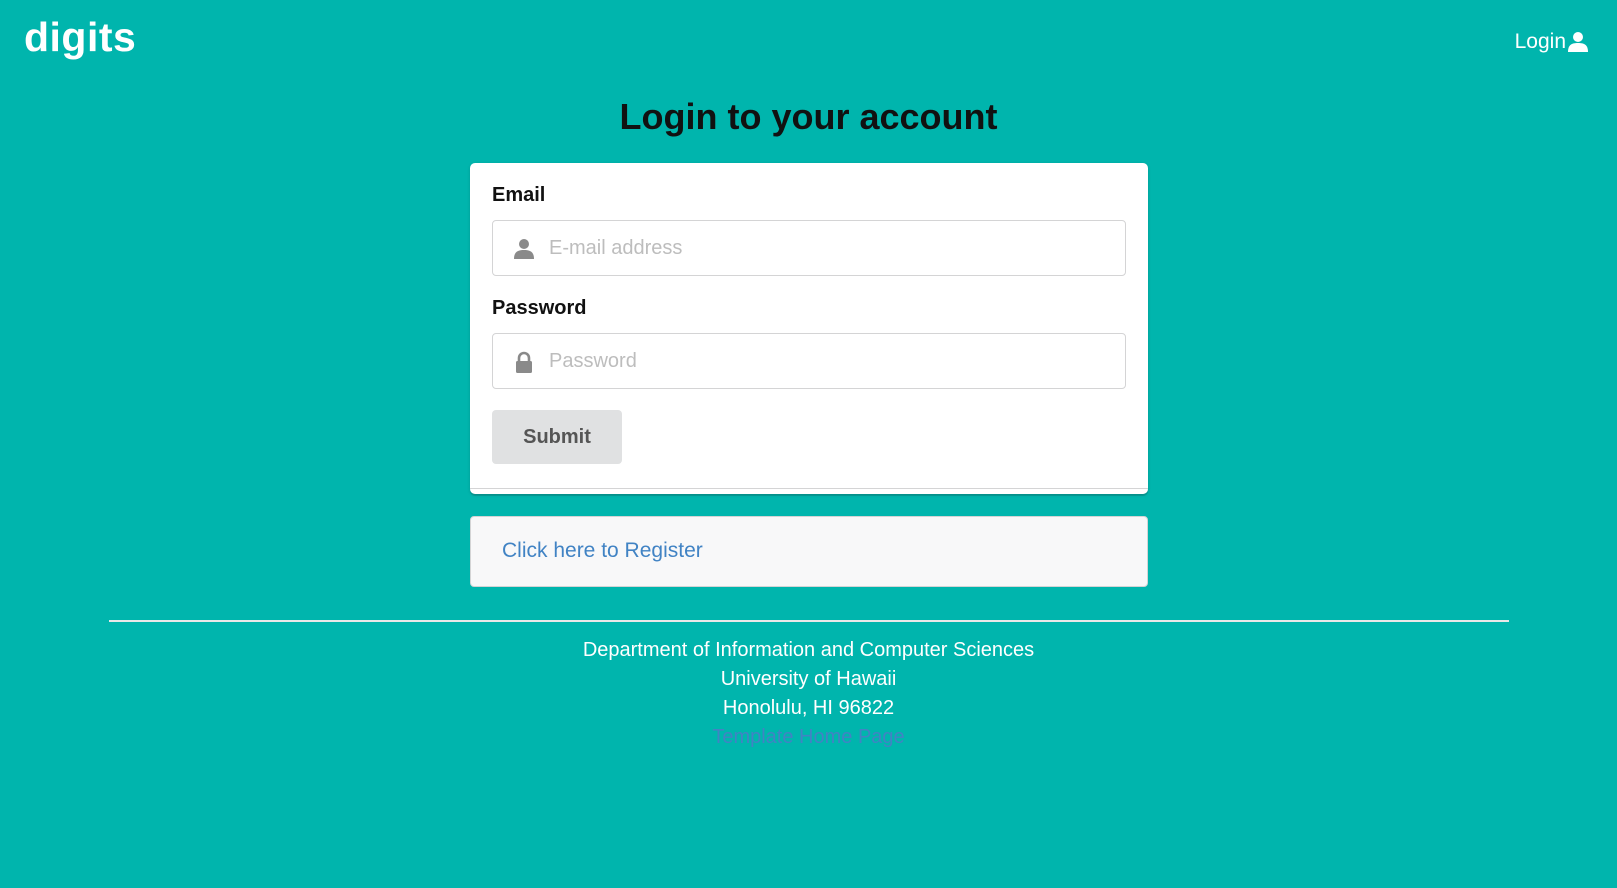 The height and width of the screenshot is (888, 1617). Describe the element at coordinates (602, 551) in the screenshot. I see `register-link: Click here to Register` at that location.